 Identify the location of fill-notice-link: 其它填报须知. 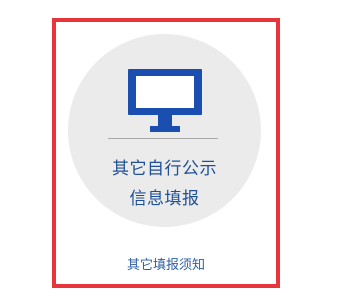
(166, 266).